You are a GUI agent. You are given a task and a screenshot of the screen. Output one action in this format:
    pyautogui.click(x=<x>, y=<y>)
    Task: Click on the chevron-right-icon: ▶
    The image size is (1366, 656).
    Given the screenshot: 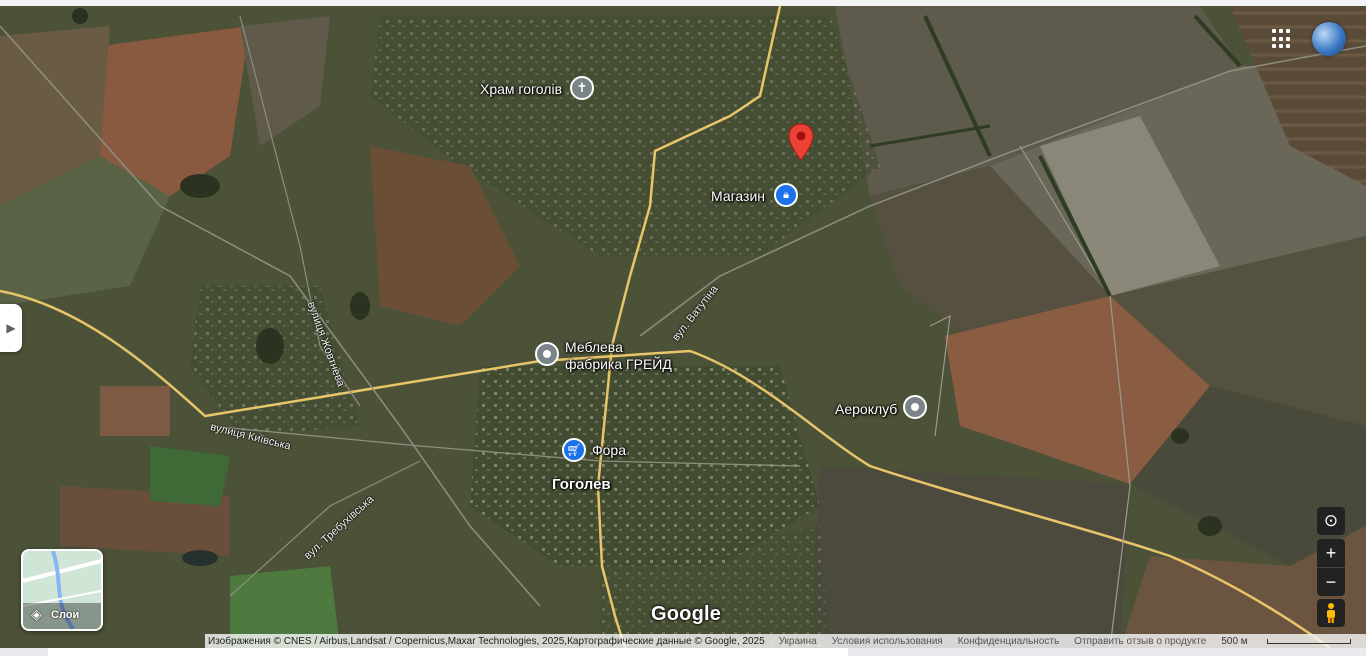 What is the action you would take?
    pyautogui.click(x=11, y=328)
    